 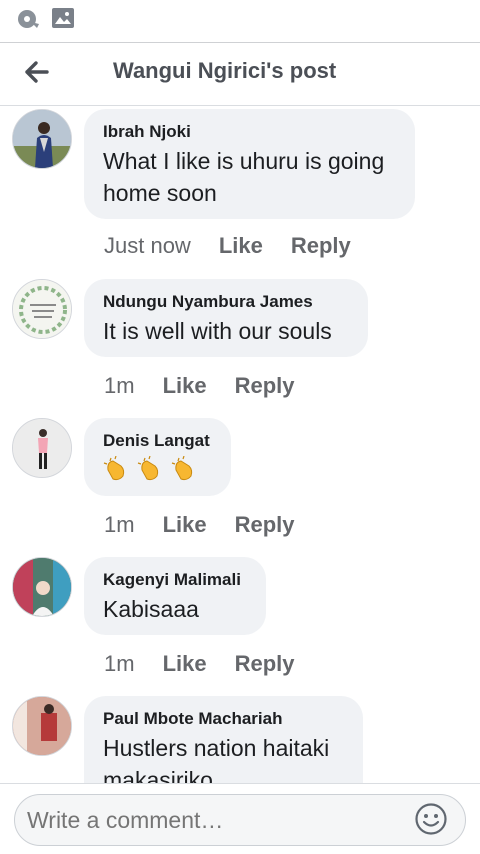 I want to click on comment-bubble: Kagenyi Malimali Kabisaaa, so click(x=175, y=596).